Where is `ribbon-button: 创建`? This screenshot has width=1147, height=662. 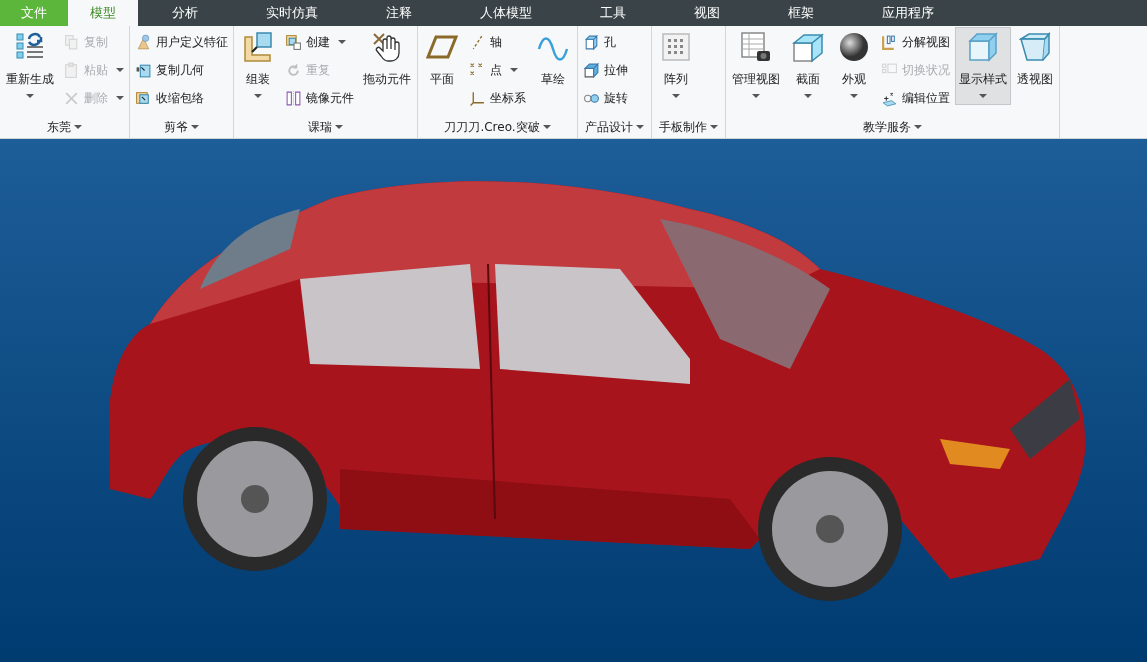 ribbon-button: 创建 is located at coordinates (319, 42).